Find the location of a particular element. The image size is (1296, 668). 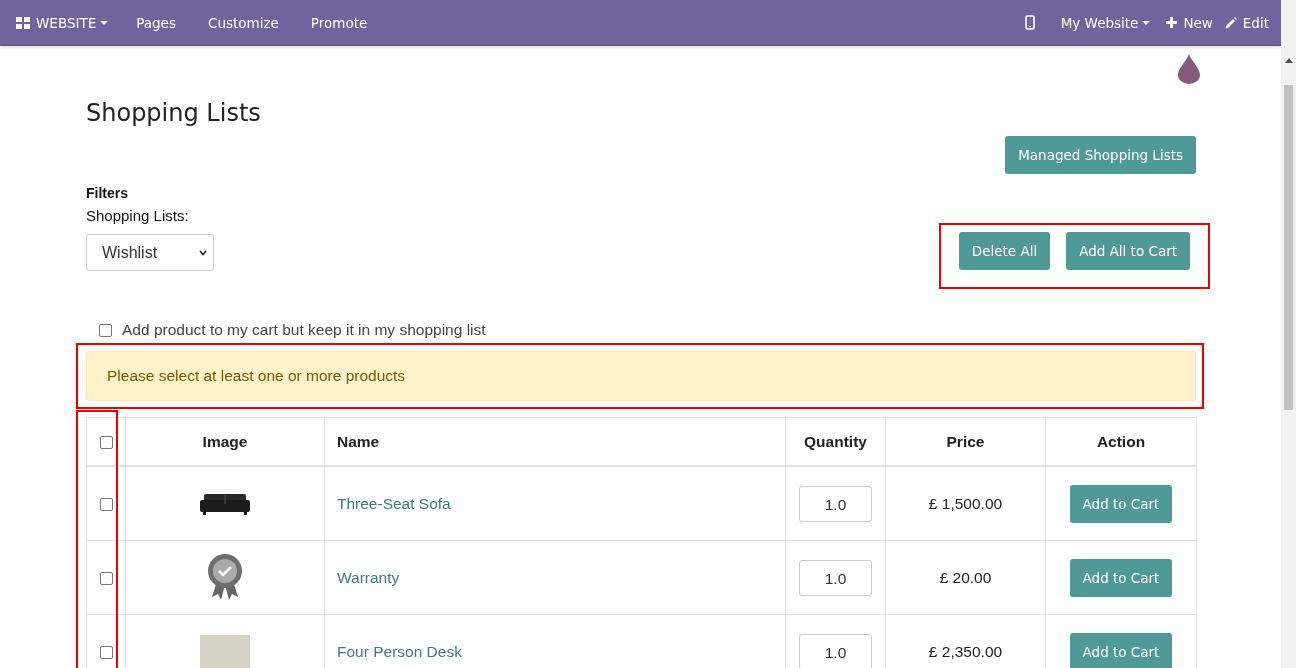

grid-icon is located at coordinates (23, 22).